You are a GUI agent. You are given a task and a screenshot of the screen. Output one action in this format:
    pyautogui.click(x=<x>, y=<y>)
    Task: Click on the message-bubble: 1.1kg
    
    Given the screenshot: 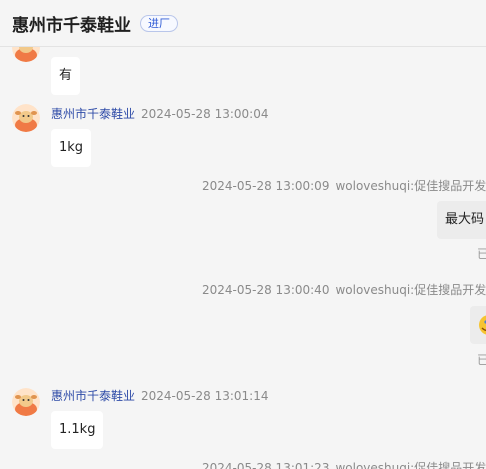 What is the action you would take?
    pyautogui.click(x=77, y=430)
    